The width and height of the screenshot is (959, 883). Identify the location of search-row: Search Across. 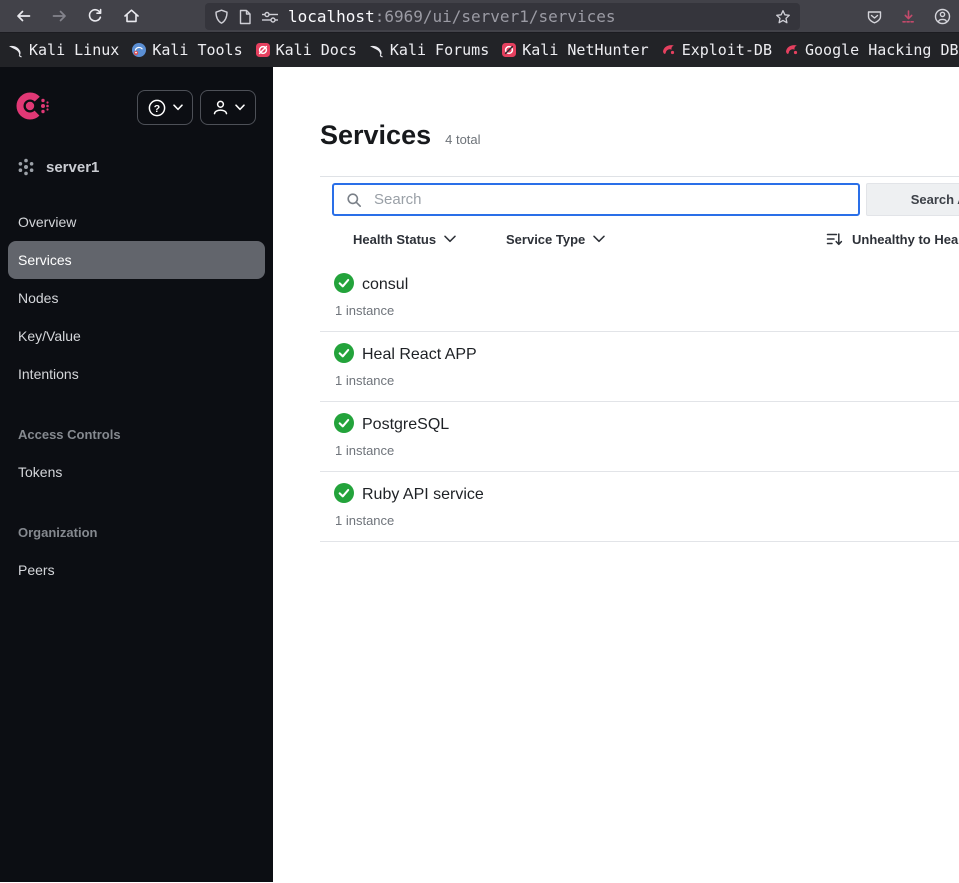
(645, 199).